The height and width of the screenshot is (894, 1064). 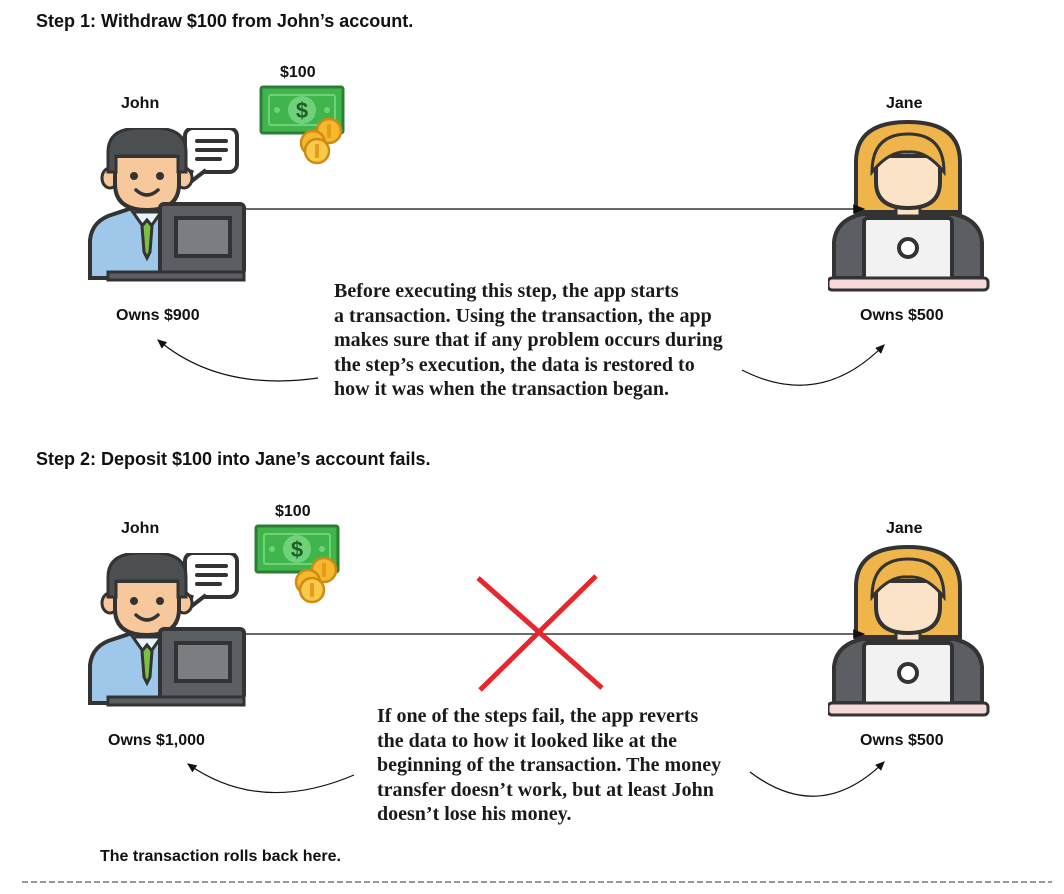 What do you see at coordinates (545, 789) in the screenshot?
I see `step2-note-line: transfer doesn’t work, but at least John` at bounding box center [545, 789].